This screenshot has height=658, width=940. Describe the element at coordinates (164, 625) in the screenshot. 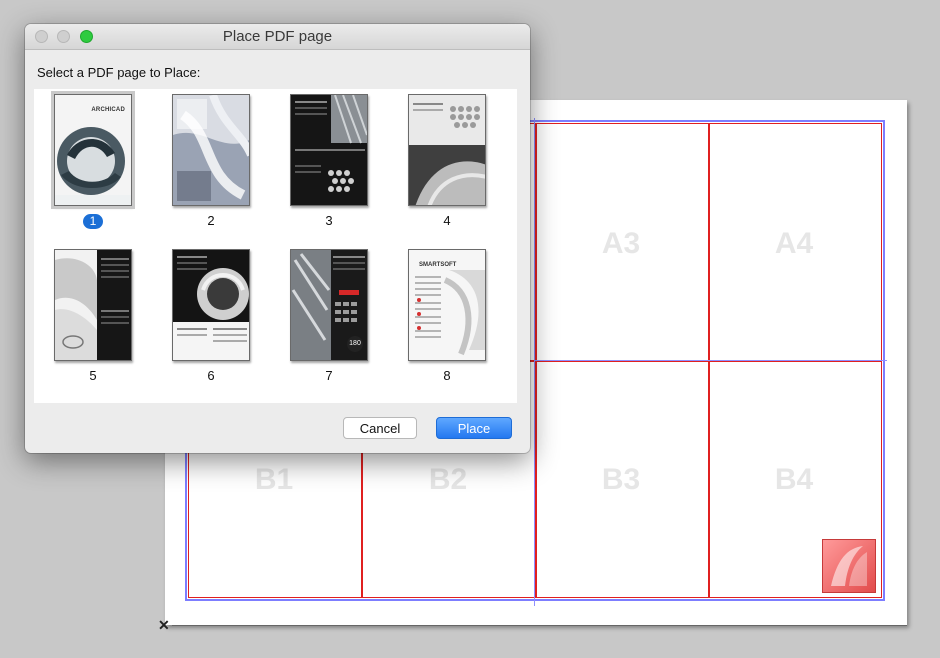

I see `close-icon: ✕` at that location.